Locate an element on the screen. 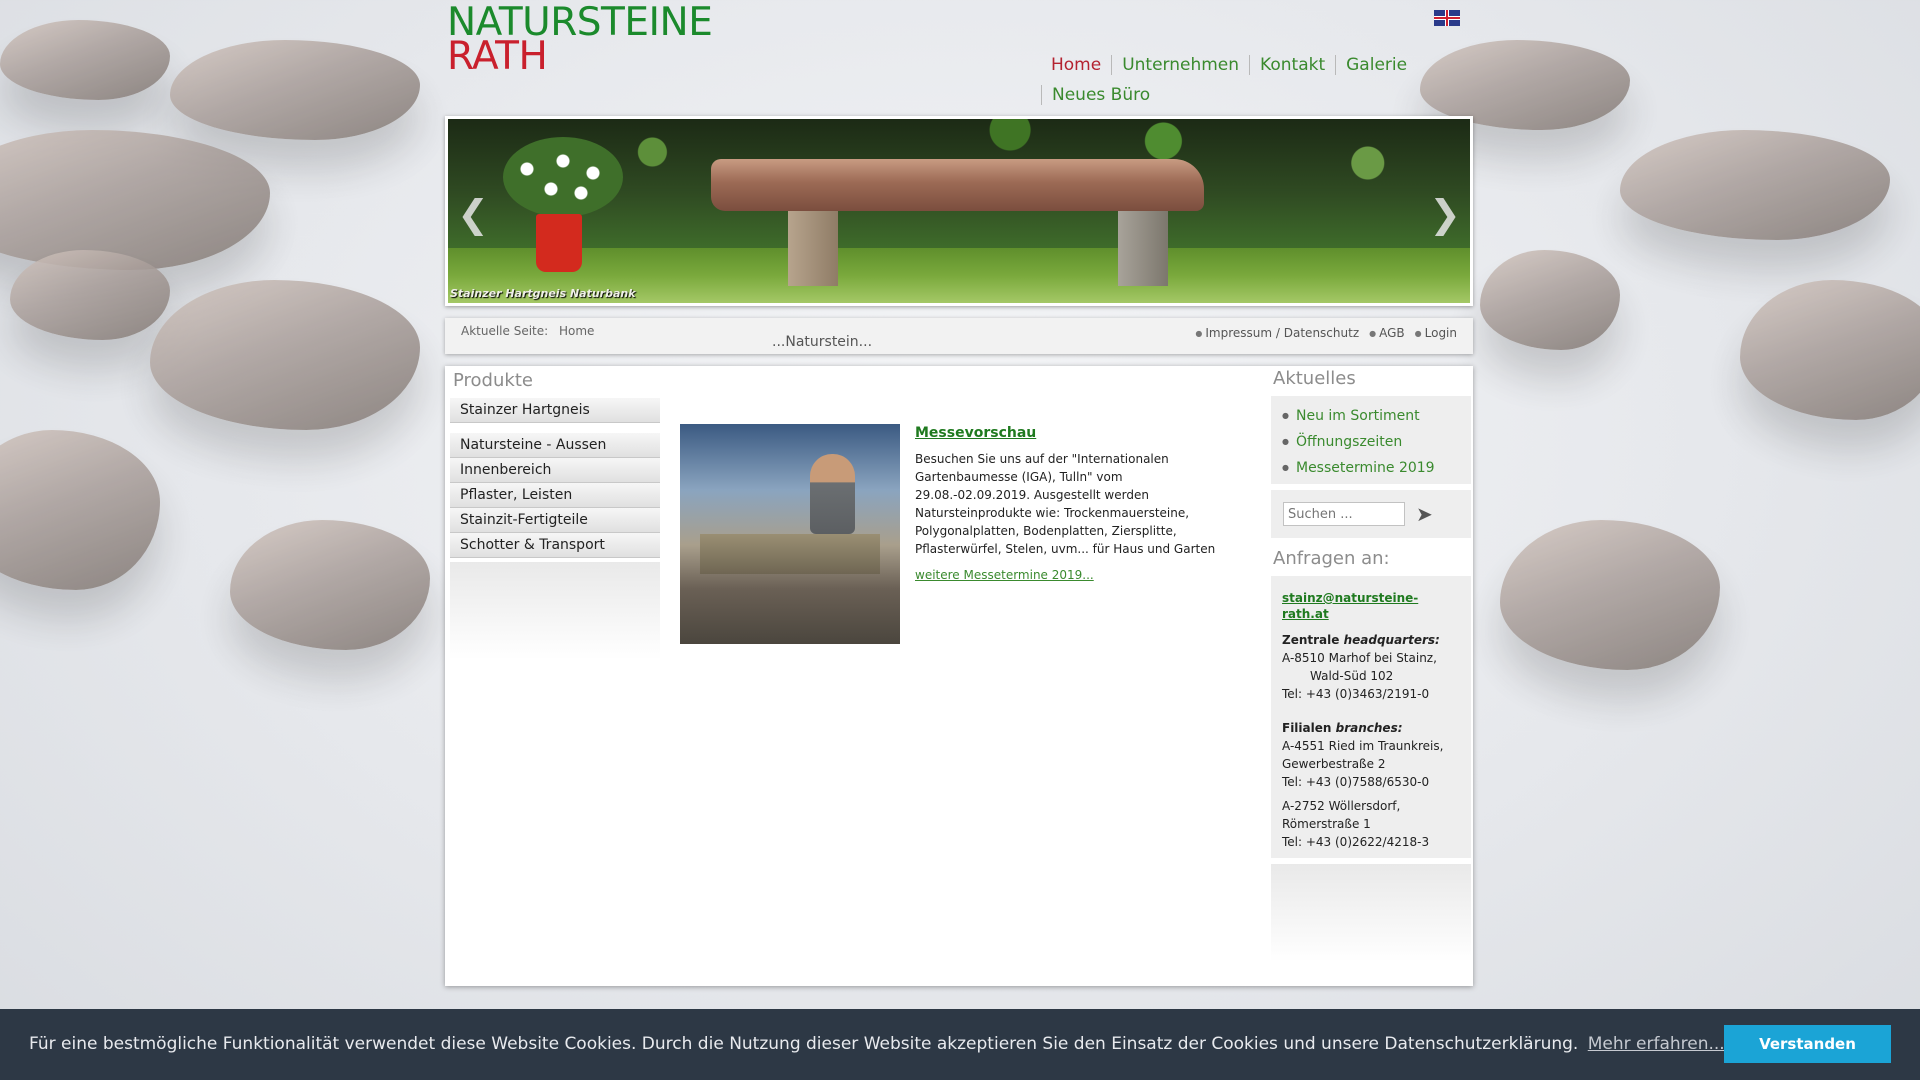 The width and height of the screenshot is (1920, 1080). product-item: Innenbereich is located at coordinates (555, 470).